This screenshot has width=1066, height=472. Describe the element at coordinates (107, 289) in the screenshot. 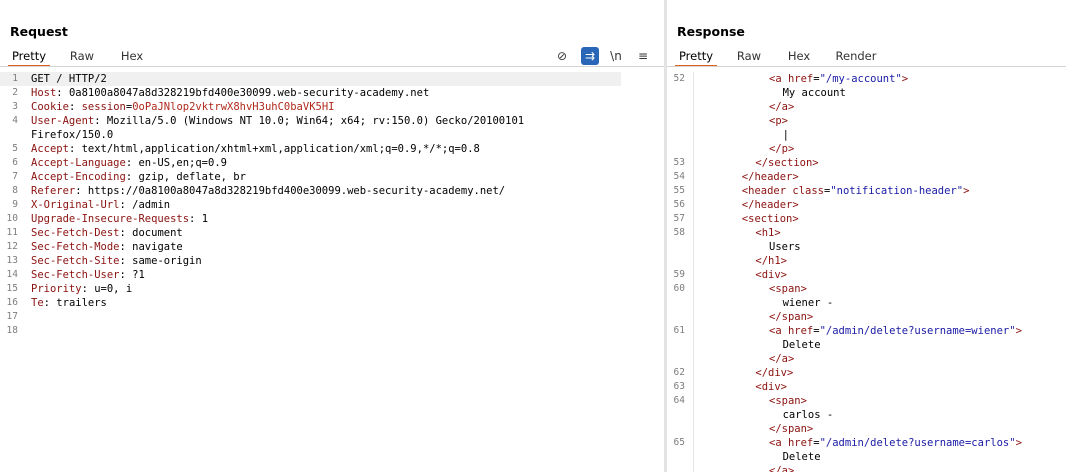

I see `token-plain: : u=0, i` at that location.